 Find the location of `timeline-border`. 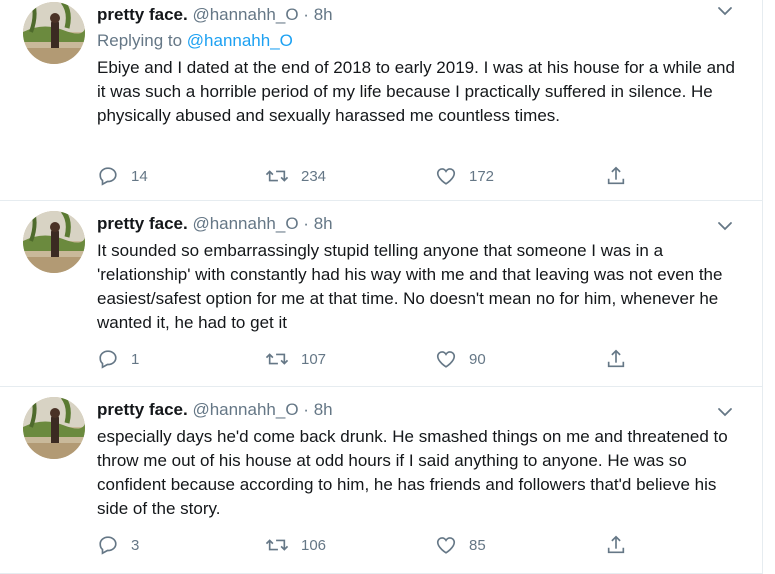

timeline-border is located at coordinates (762, 287).